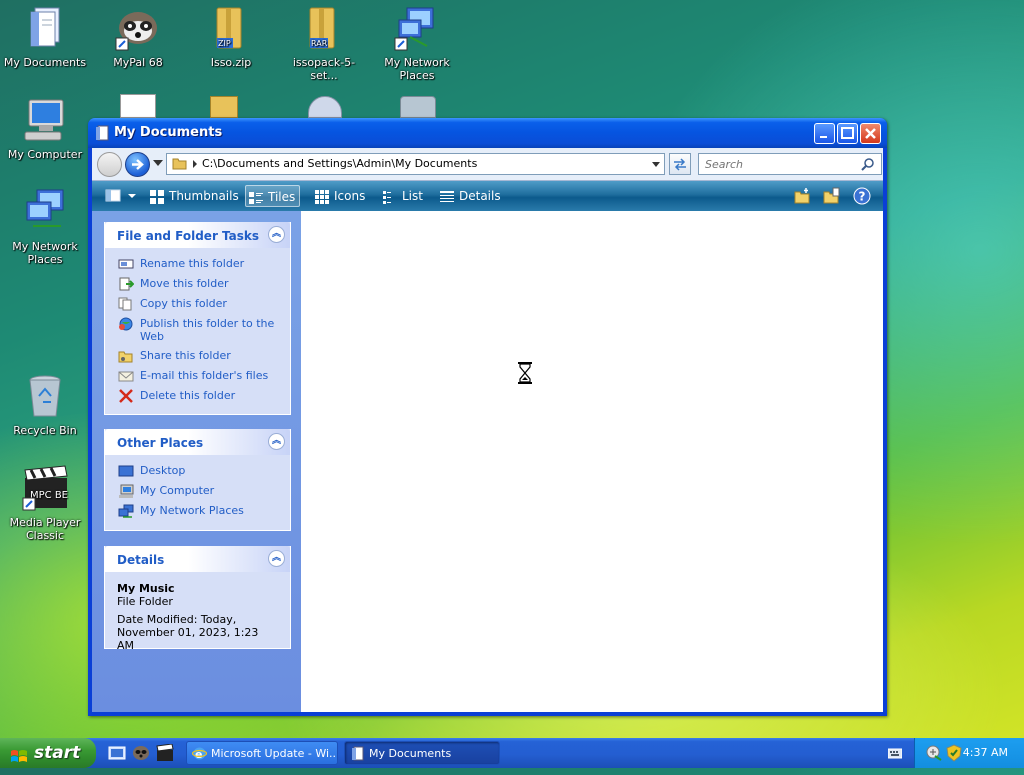  Describe the element at coordinates (934, 753) in the screenshot. I see `network-tray-icon` at that location.